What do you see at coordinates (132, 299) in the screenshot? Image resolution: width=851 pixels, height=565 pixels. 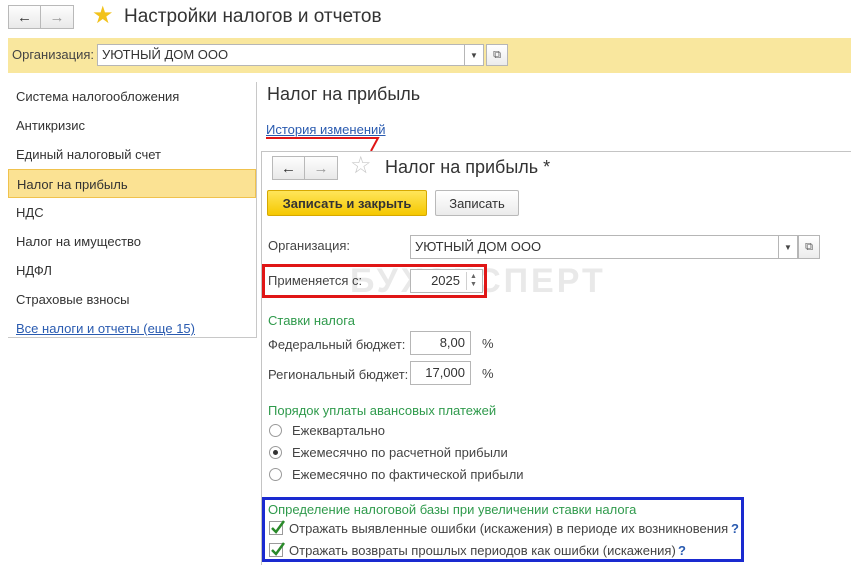 I see `sidebar-item-insurance: Страховые взносы` at bounding box center [132, 299].